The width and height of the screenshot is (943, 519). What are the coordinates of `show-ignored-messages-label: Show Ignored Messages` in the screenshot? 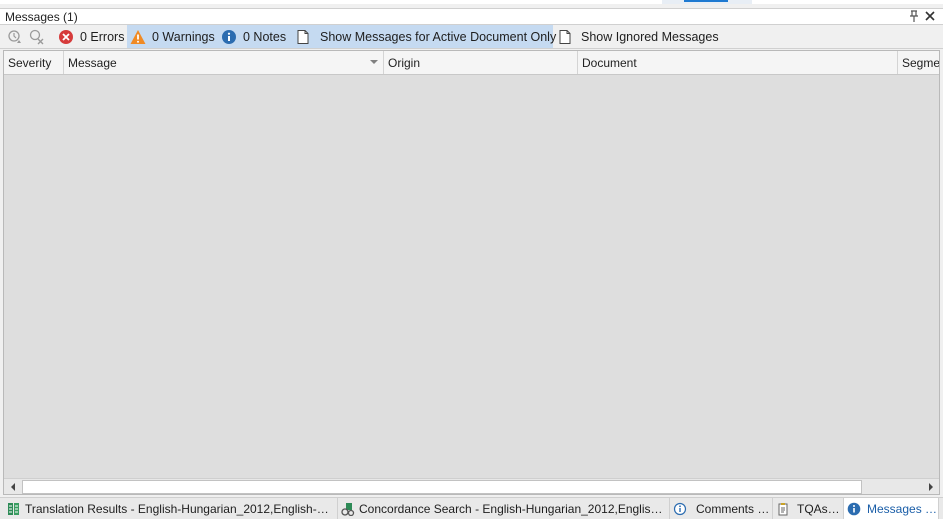 It's located at (650, 36).